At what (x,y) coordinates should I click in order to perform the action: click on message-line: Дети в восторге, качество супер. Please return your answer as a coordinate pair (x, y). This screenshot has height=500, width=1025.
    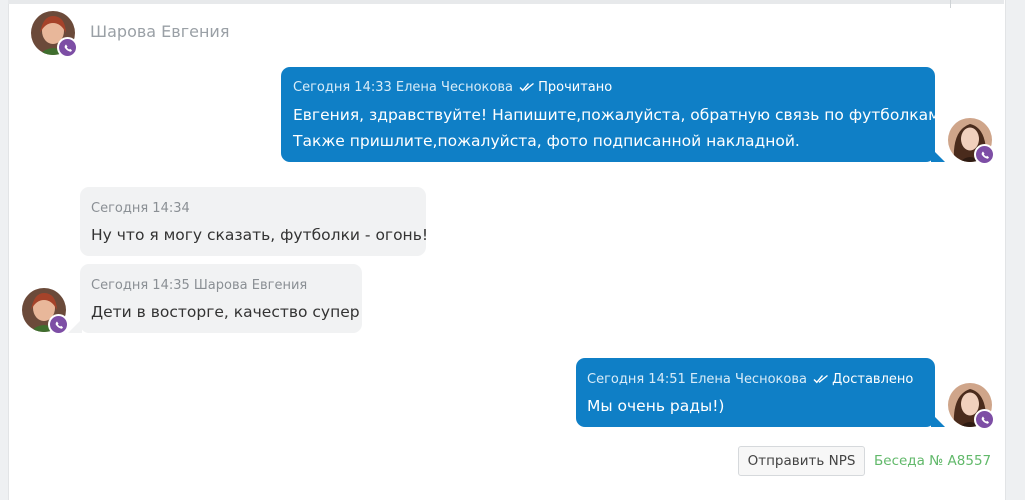
    Looking at the image, I should click on (225, 312).